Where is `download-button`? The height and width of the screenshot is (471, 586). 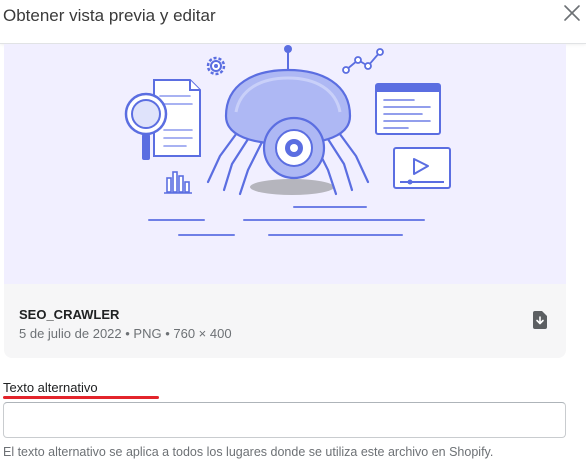 download-button is located at coordinates (540, 320).